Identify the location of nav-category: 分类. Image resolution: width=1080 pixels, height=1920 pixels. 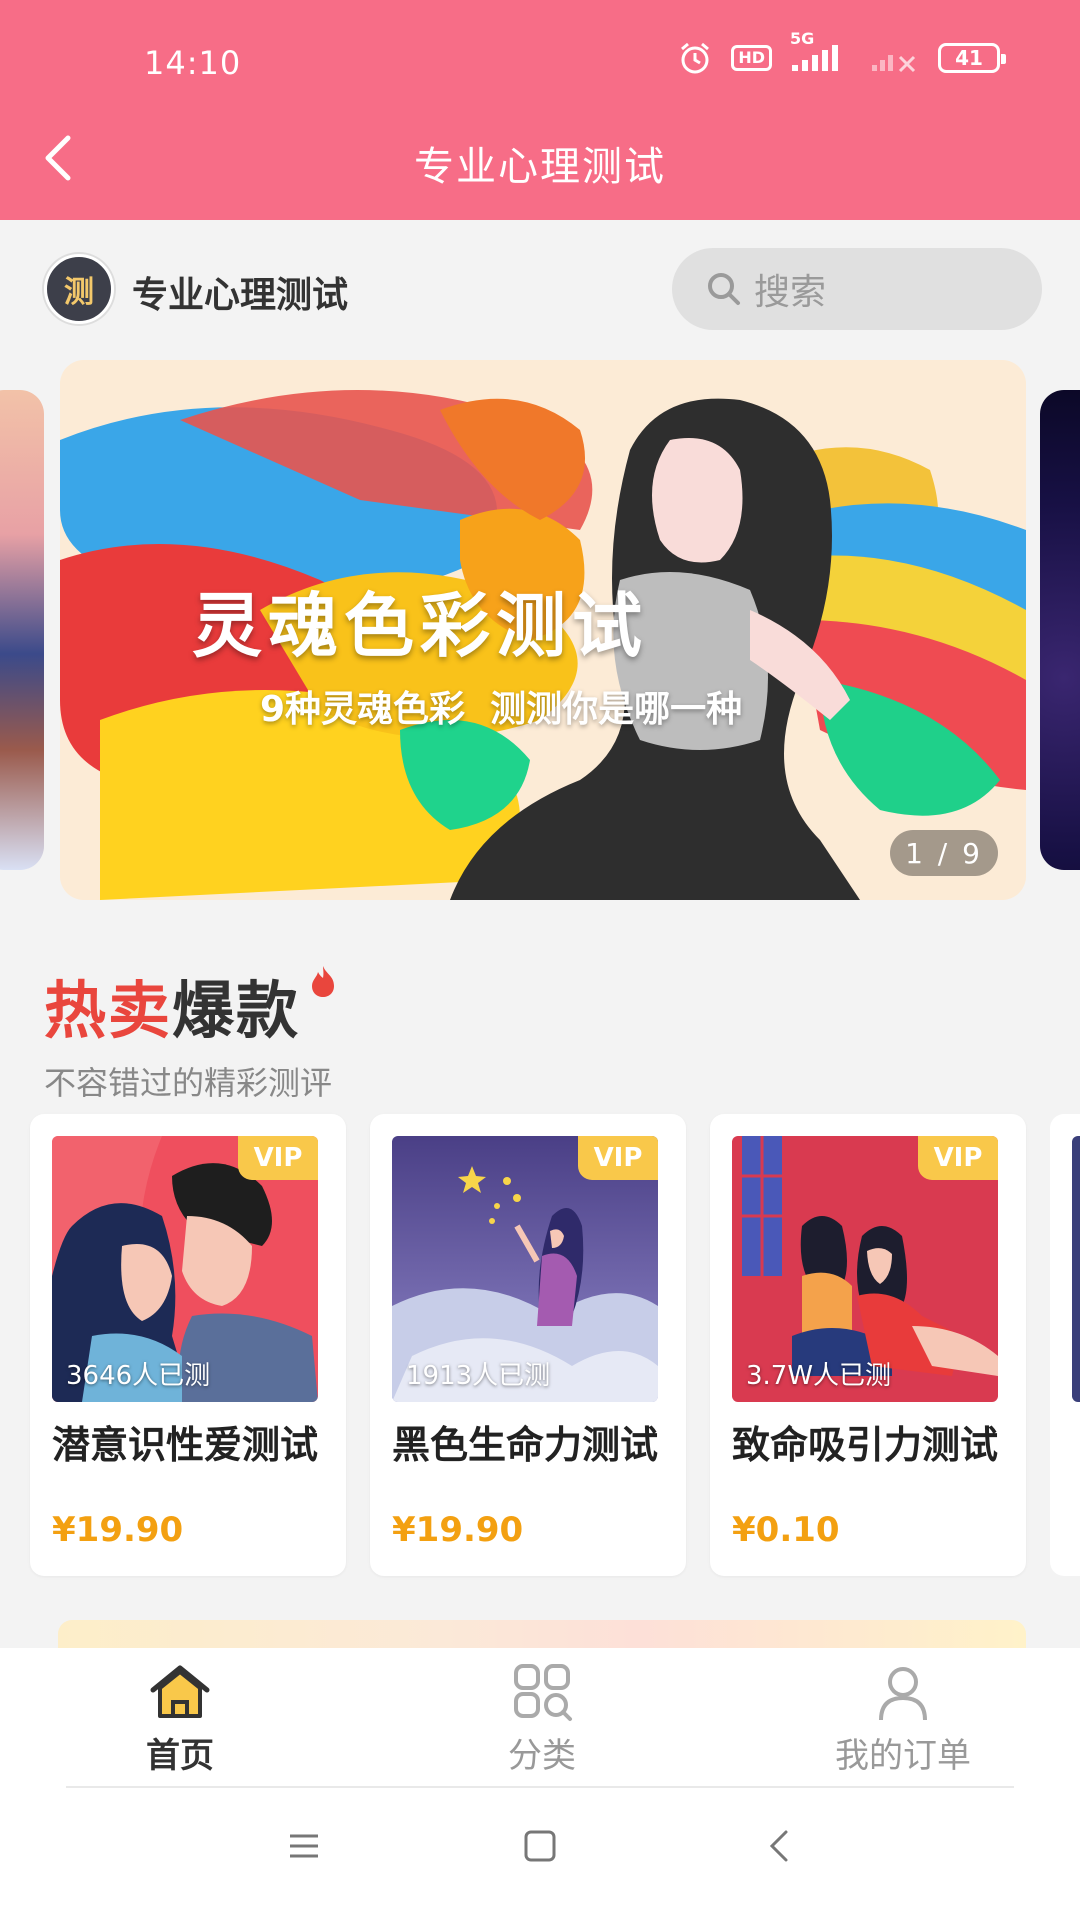
(542, 1720).